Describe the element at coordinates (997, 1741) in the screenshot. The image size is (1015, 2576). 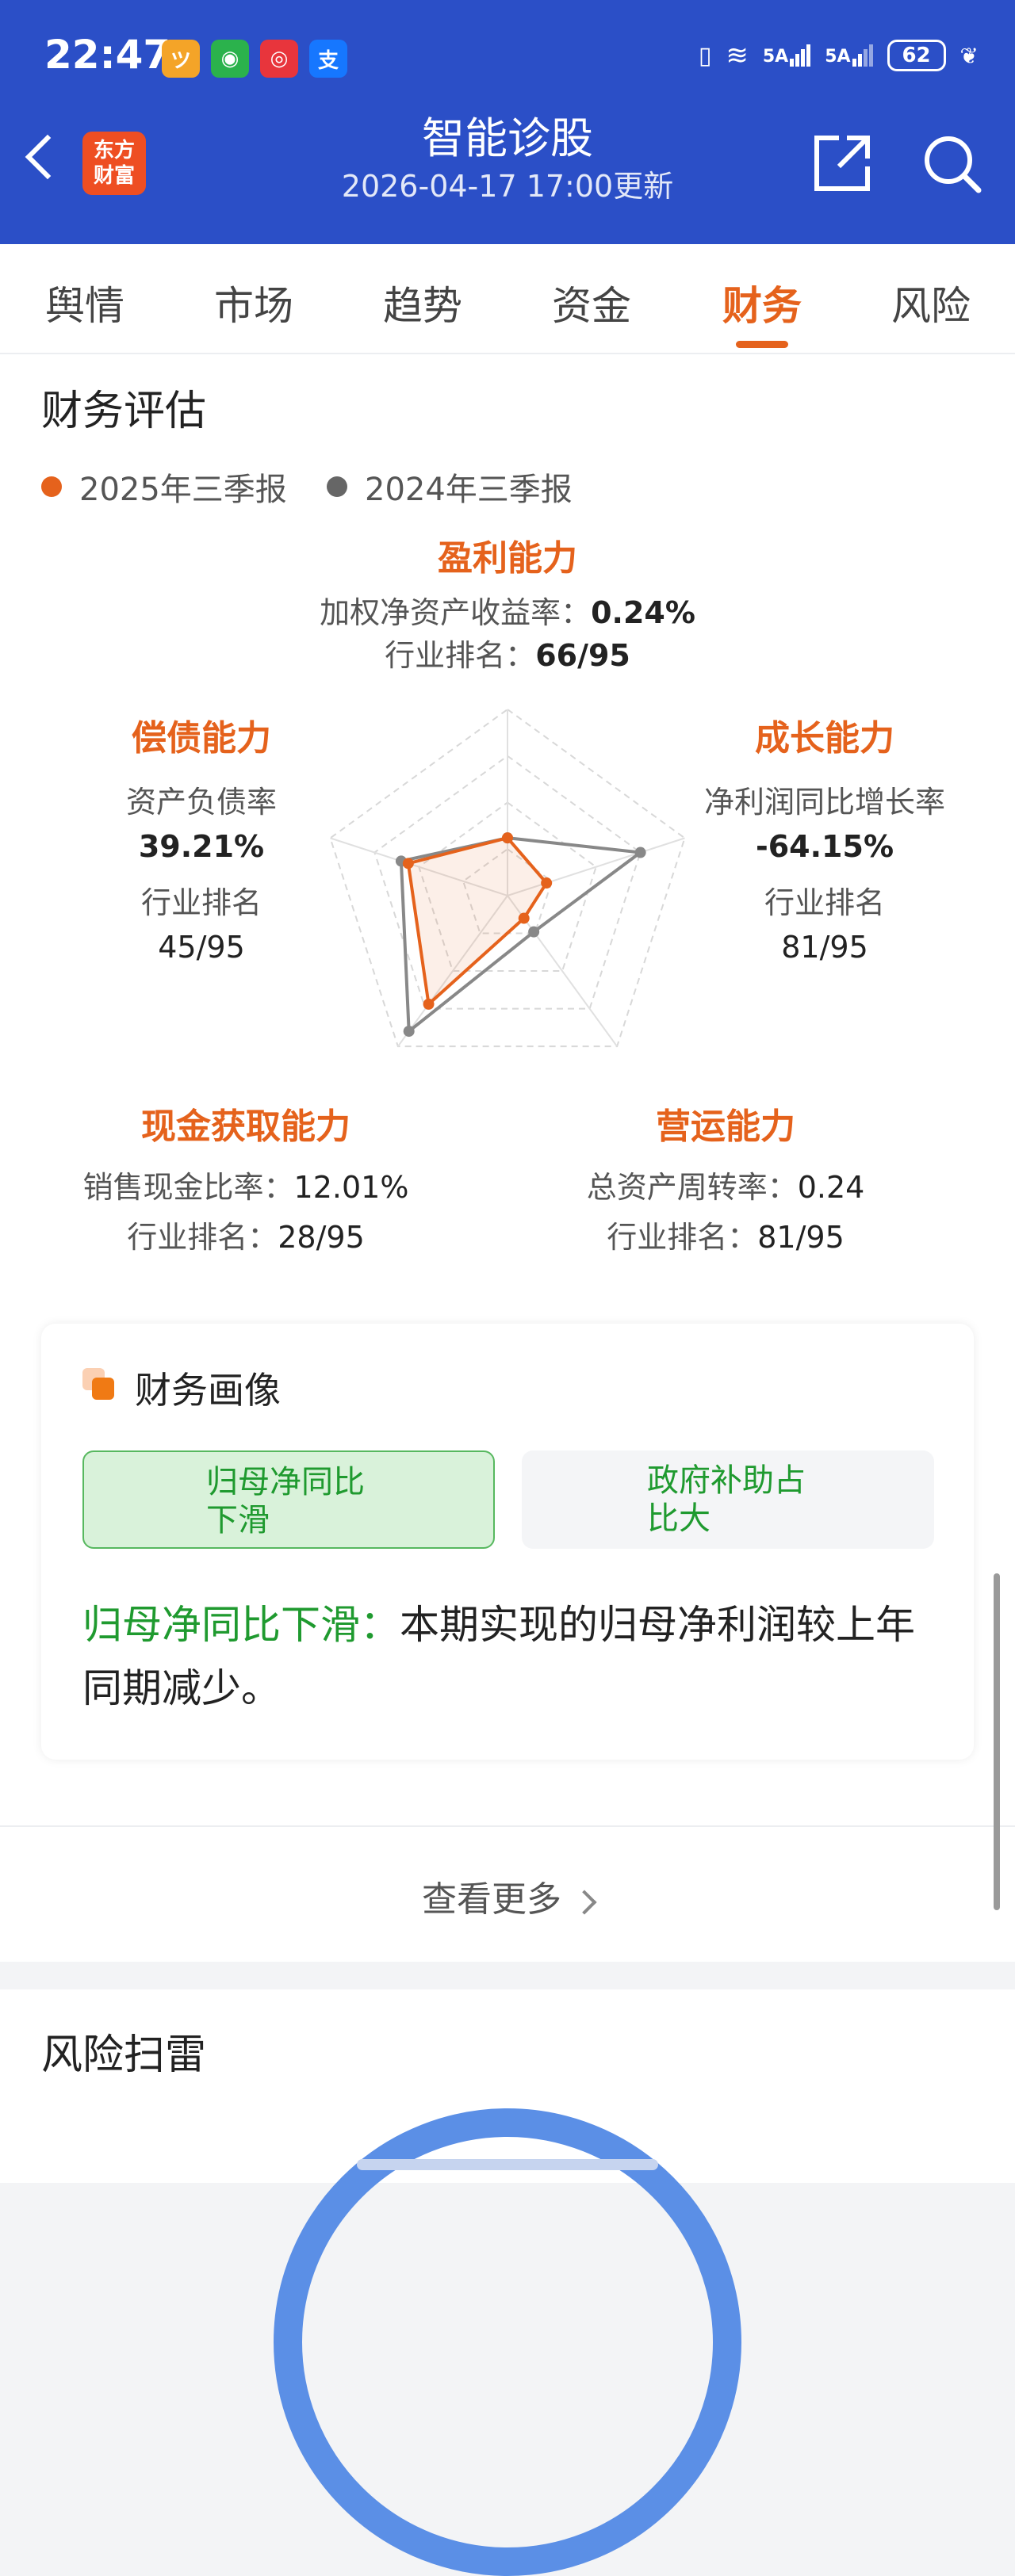
I see `scrollbar` at that location.